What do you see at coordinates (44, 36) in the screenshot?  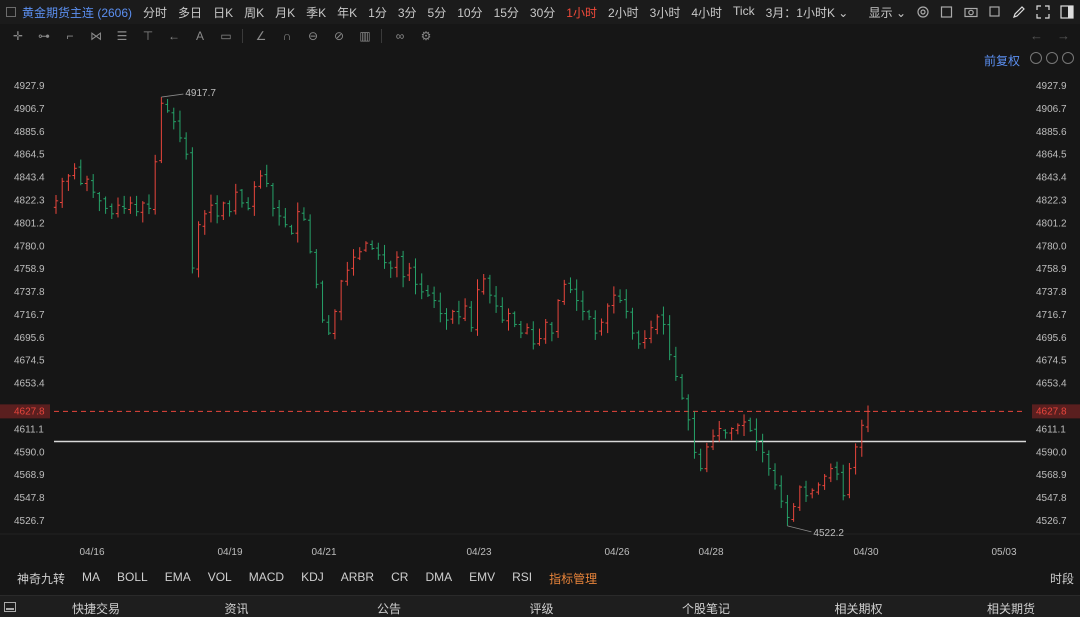 I see `line-tool-icon: ⊶` at bounding box center [44, 36].